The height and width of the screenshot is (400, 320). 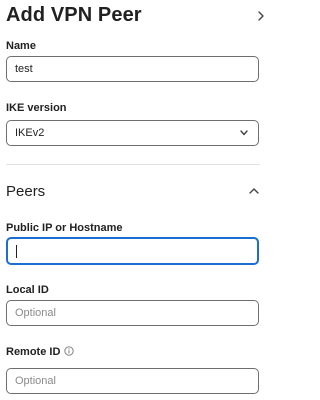 I want to click on public-ip-input, so click(x=132, y=251).